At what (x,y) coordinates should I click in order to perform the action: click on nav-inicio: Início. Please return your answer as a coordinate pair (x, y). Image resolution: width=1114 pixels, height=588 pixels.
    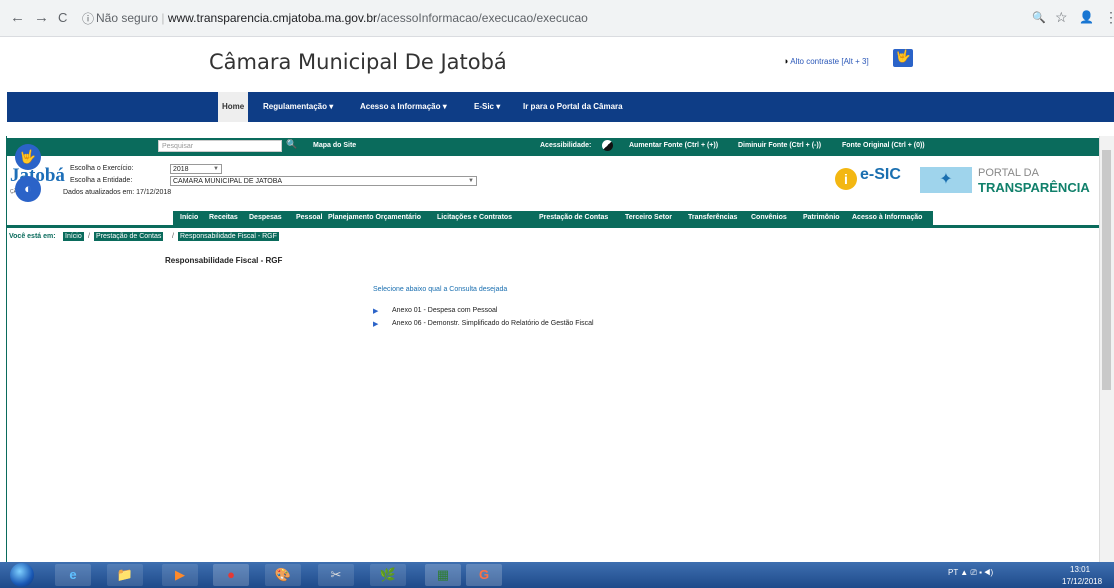
    Looking at the image, I should click on (189, 218).